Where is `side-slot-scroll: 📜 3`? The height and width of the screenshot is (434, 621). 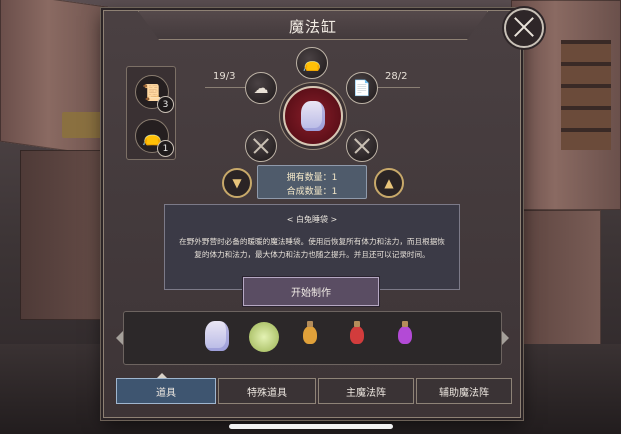
side-slot-scroll: 📜 3 is located at coordinates (154, 94).